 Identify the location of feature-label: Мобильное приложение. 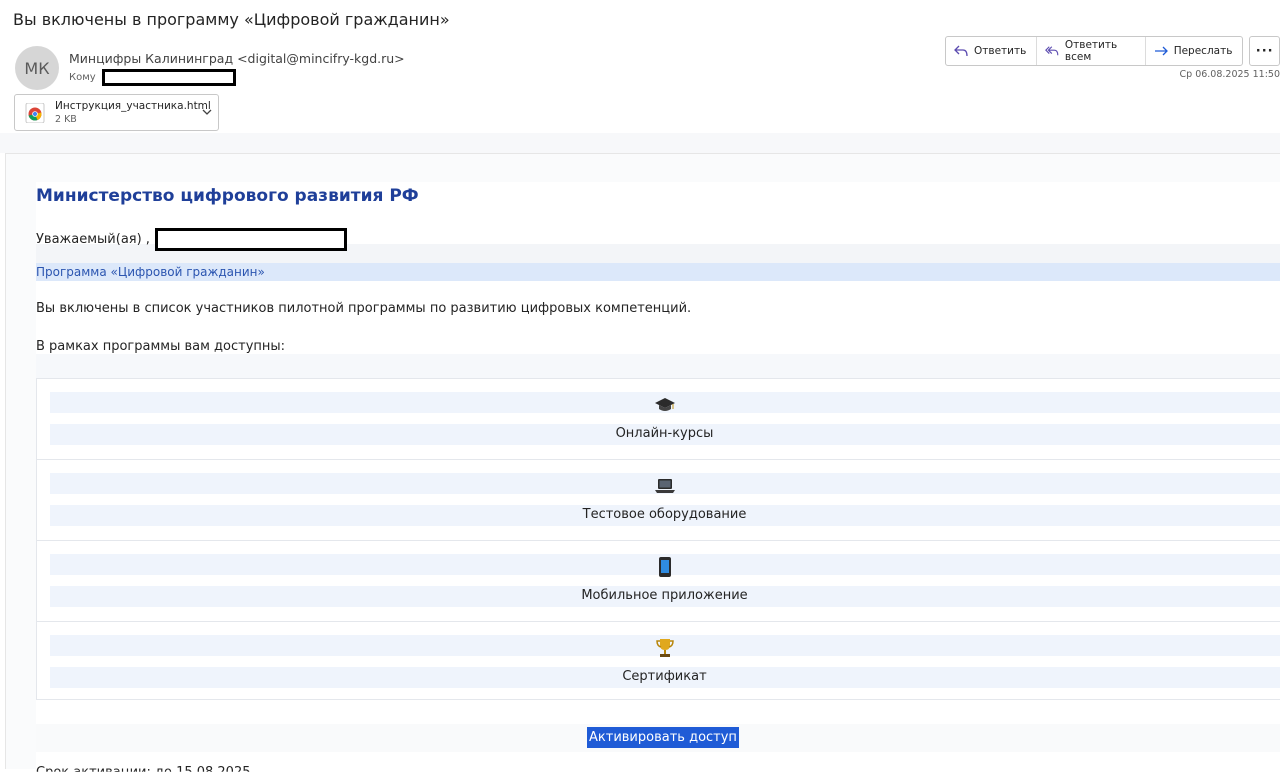
(664, 595).